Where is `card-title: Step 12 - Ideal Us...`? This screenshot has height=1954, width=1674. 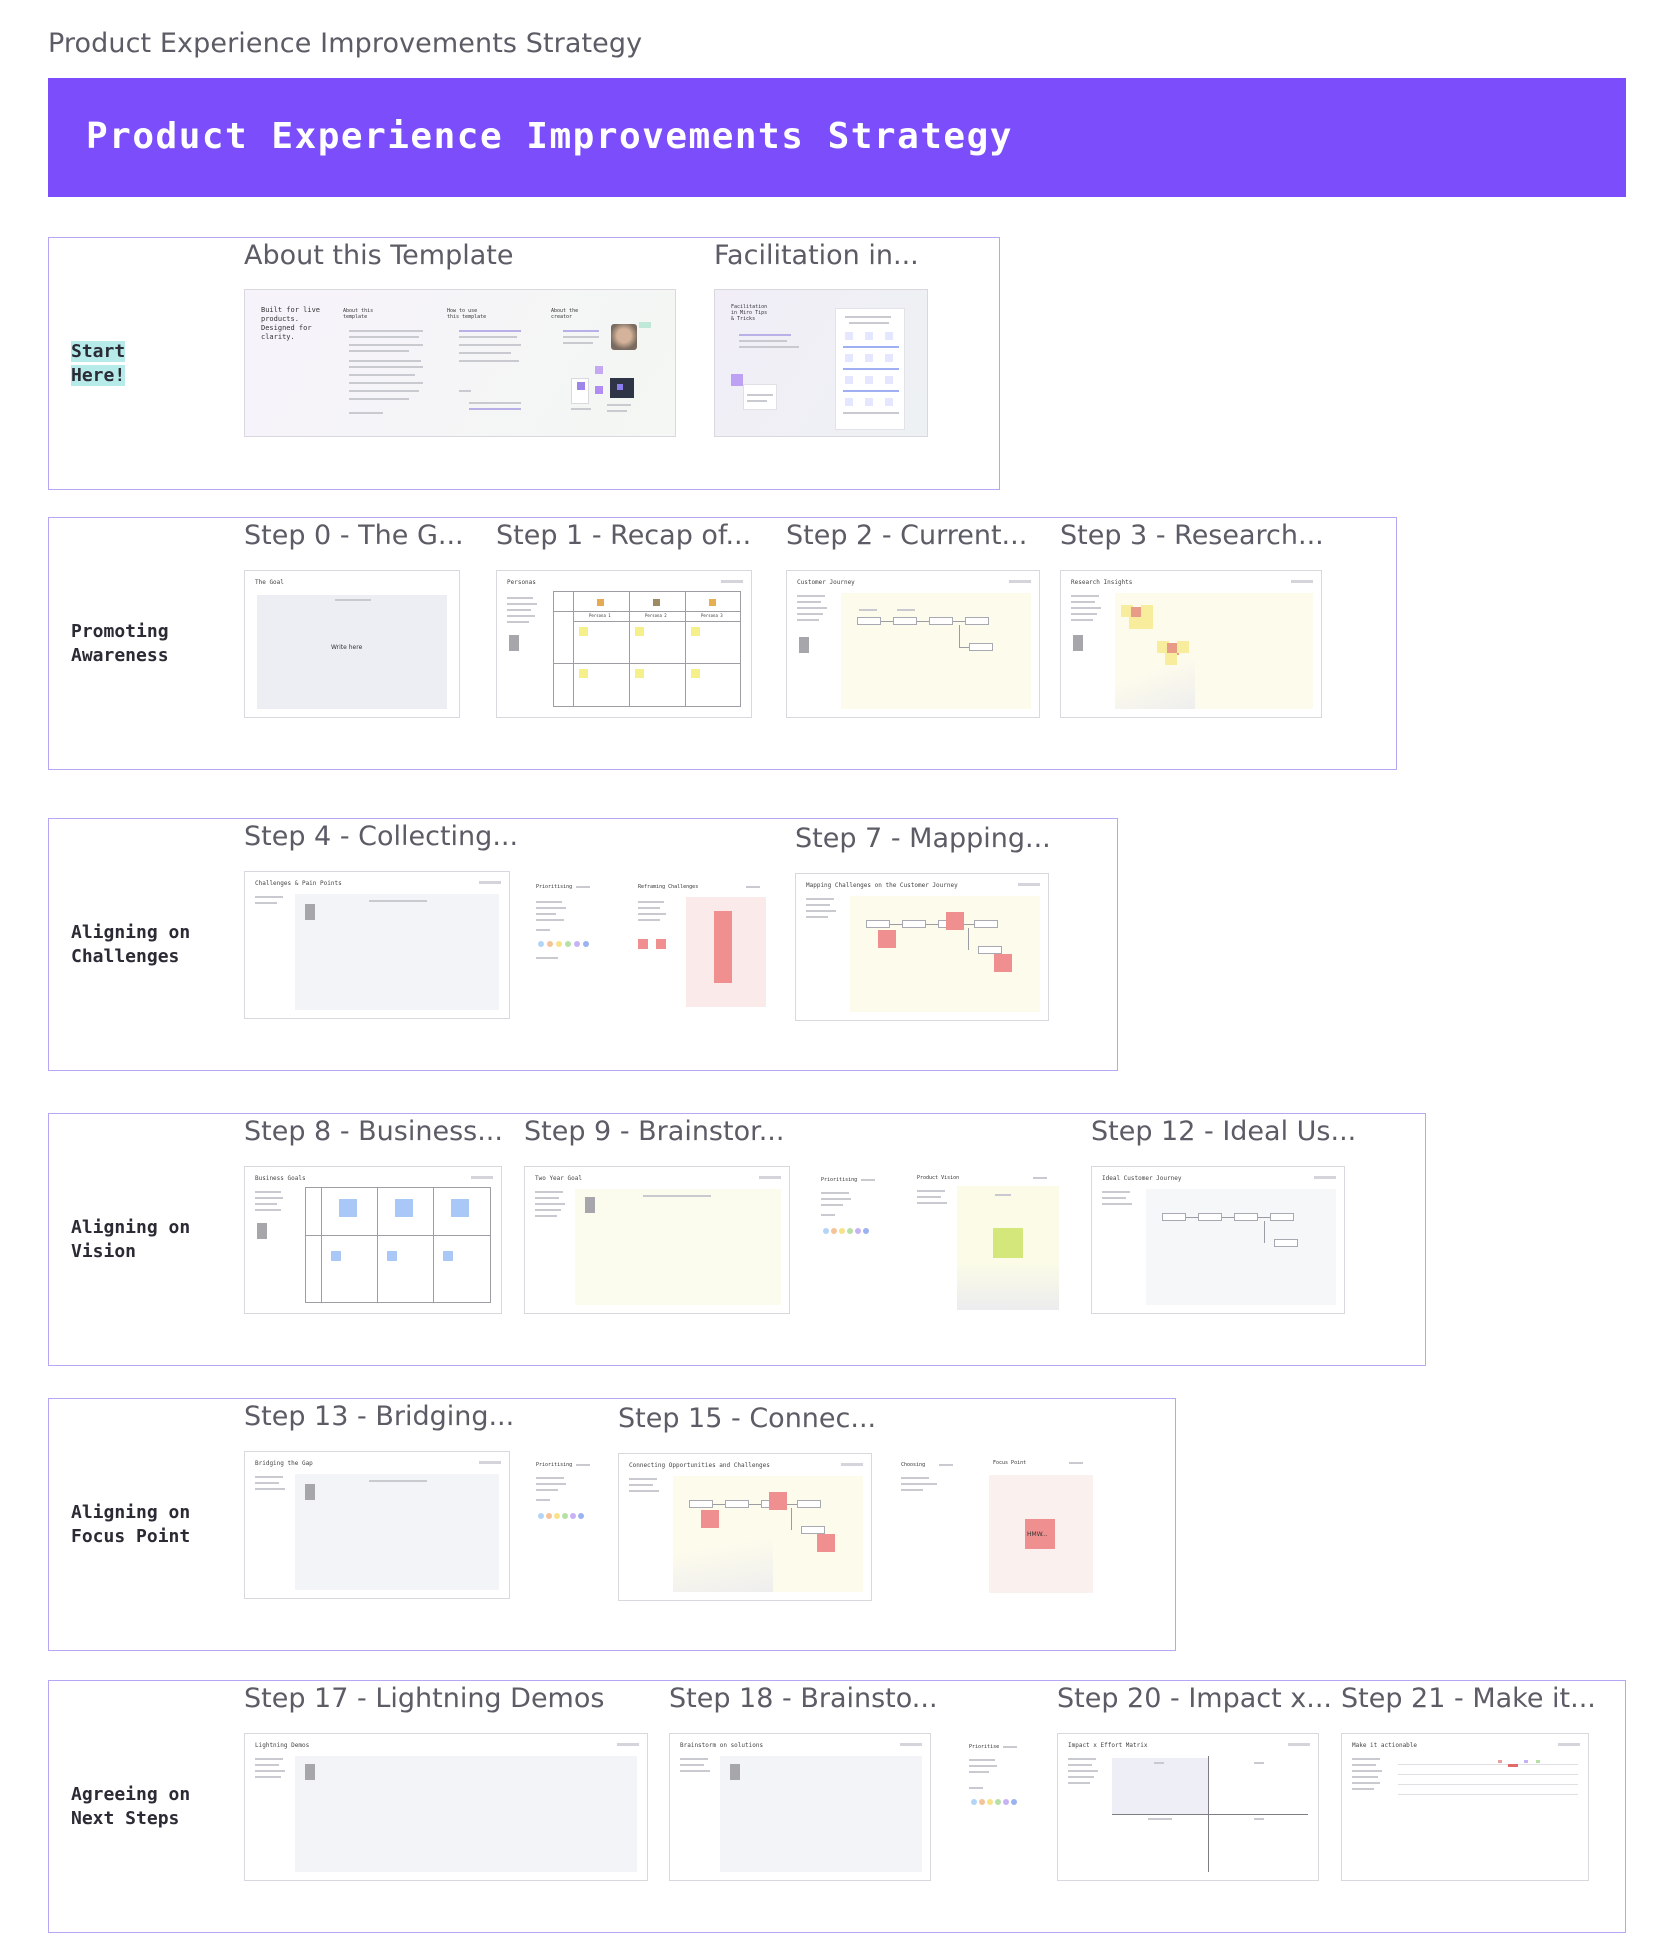 card-title: Step 12 - Ideal Us... is located at coordinates (1223, 1131).